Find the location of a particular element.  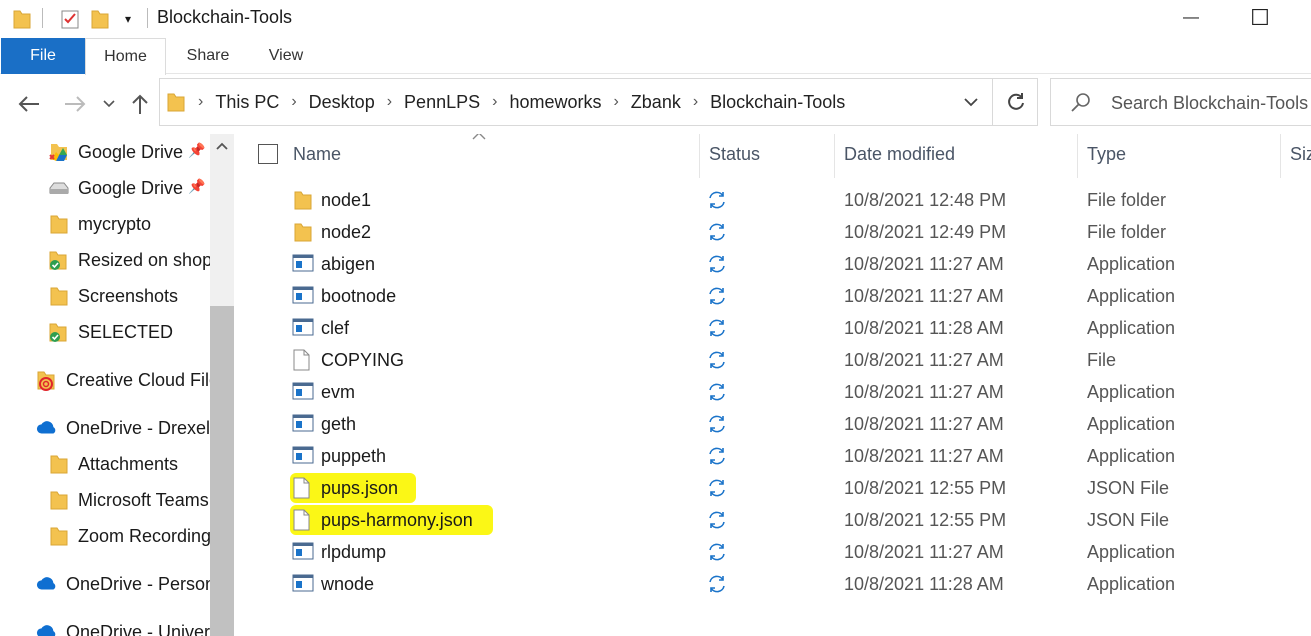

column-header-status: Status is located at coordinates (734, 154).